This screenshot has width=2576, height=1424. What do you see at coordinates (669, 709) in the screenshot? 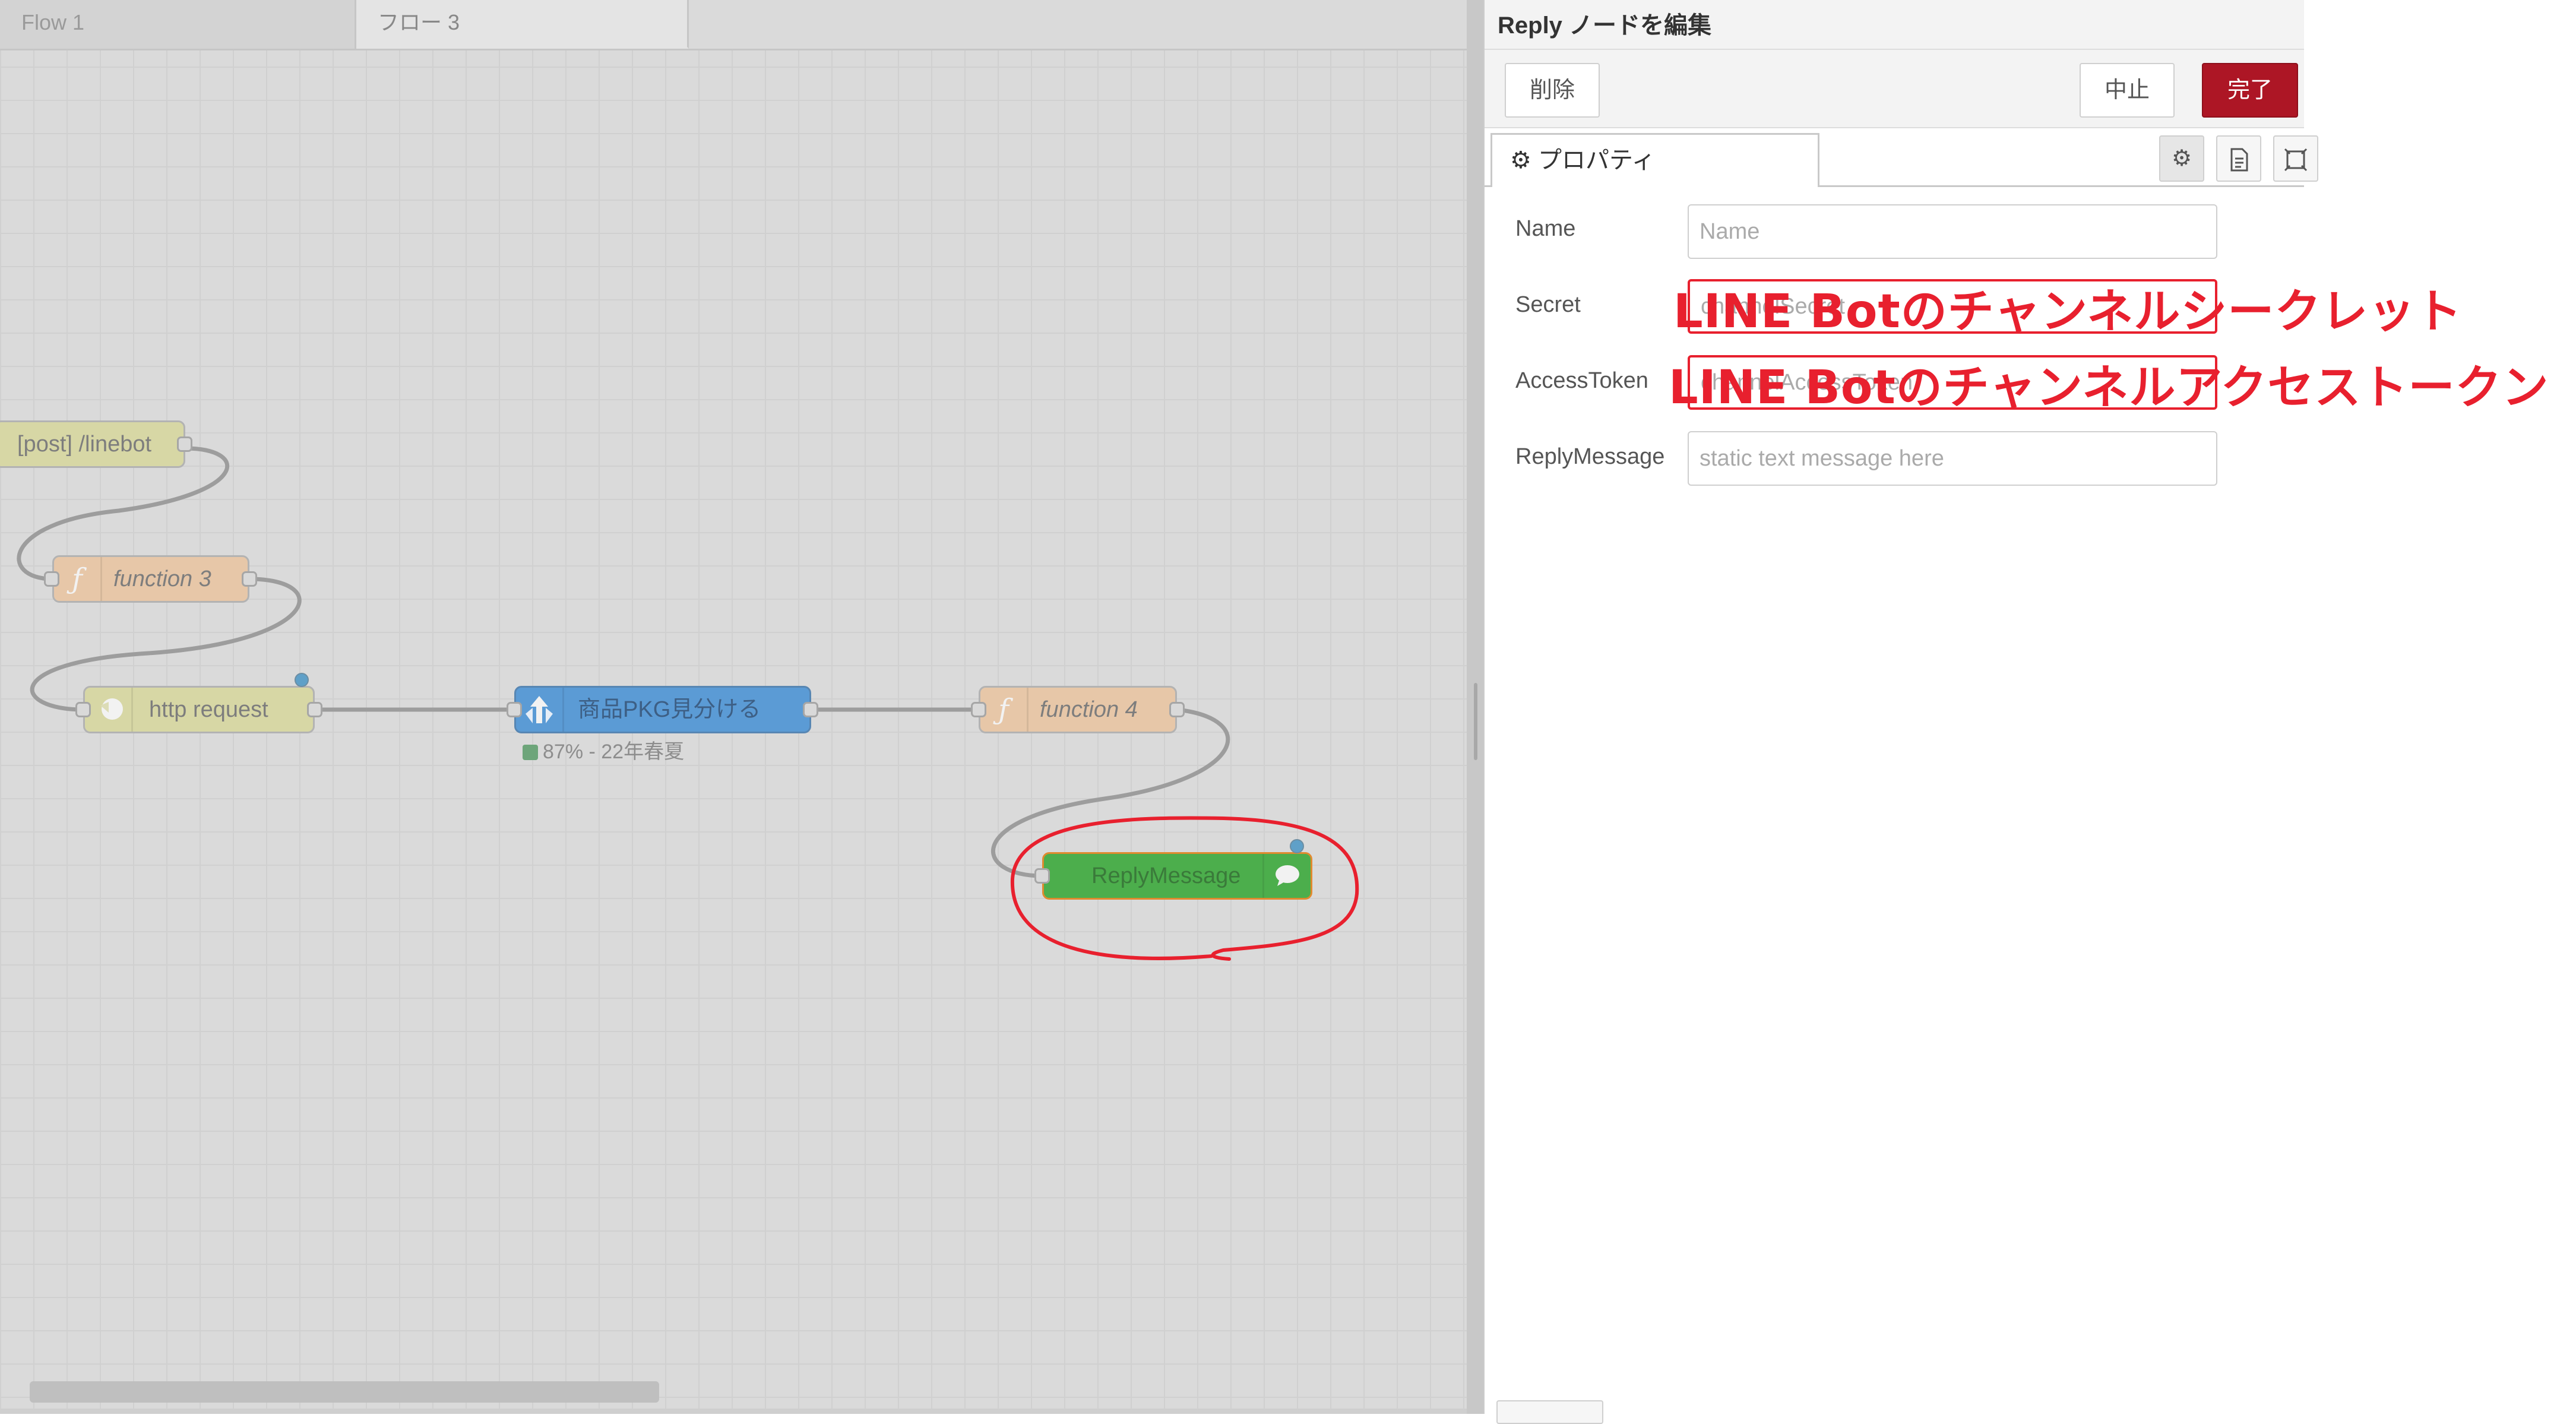
I see `node-label: 商品PKG見分ける` at bounding box center [669, 709].